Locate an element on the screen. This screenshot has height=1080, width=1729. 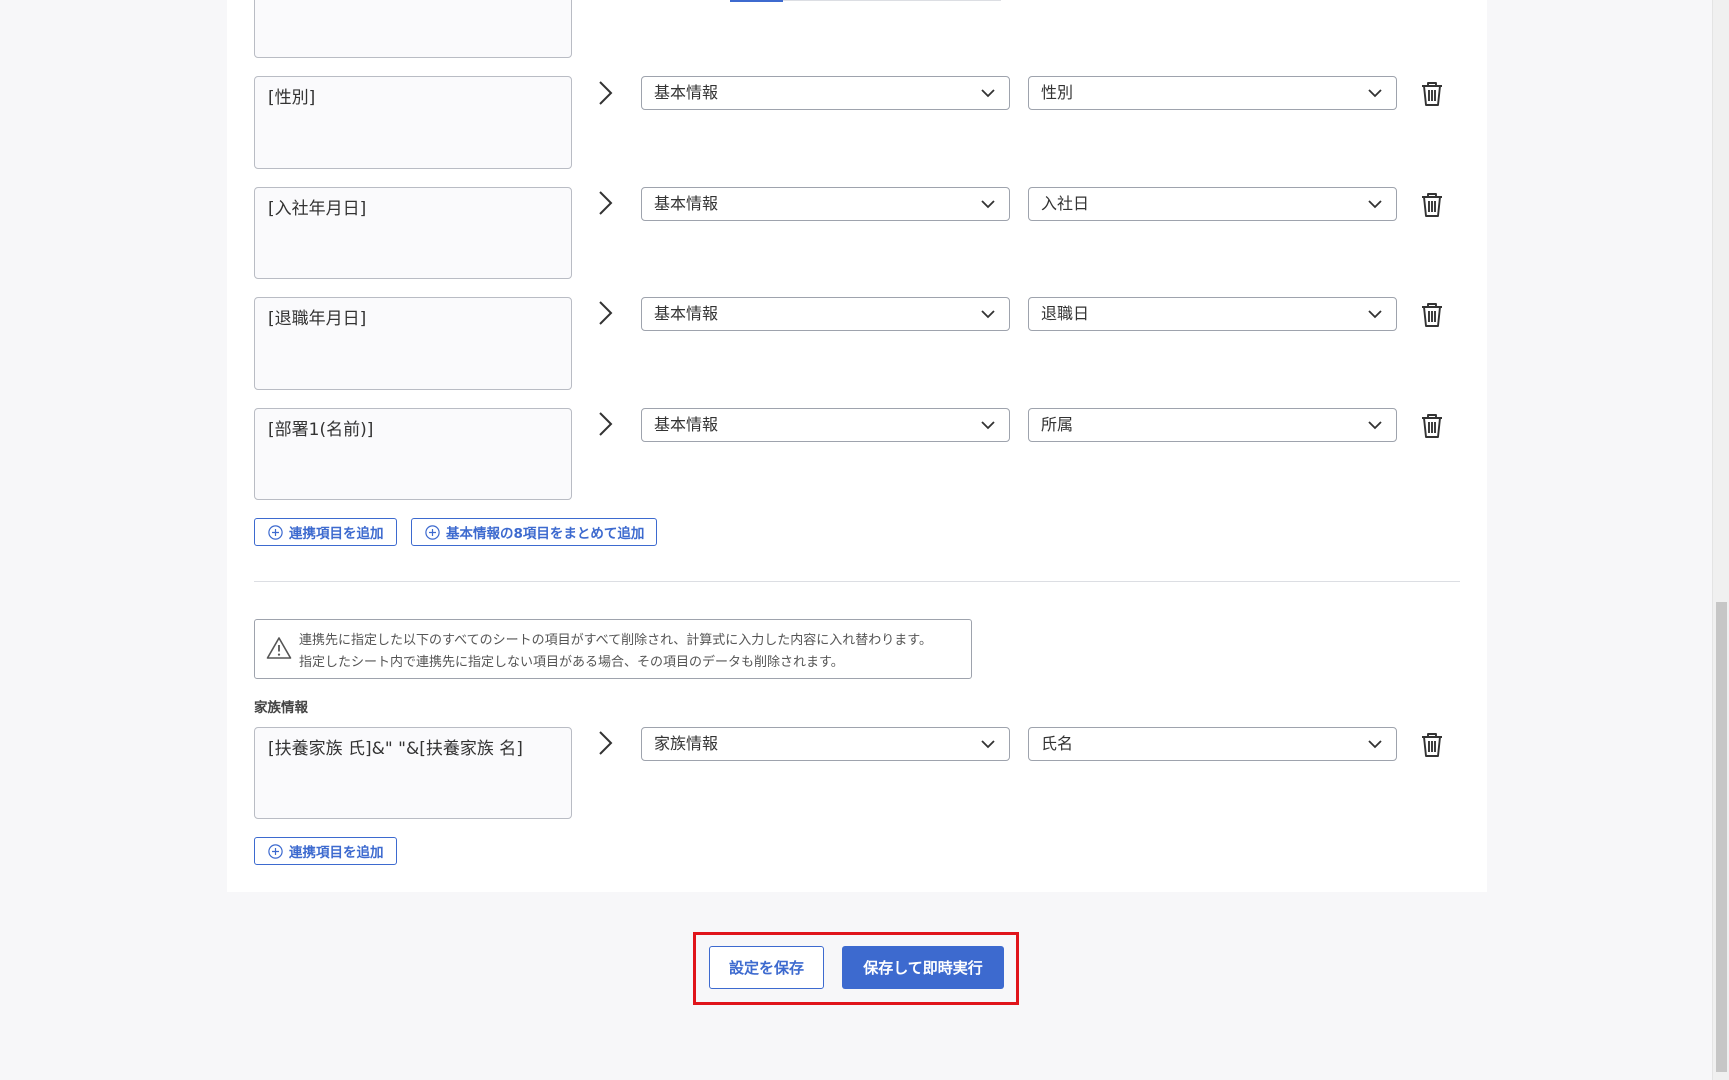
section-title: 家族情報 is located at coordinates (281, 708).